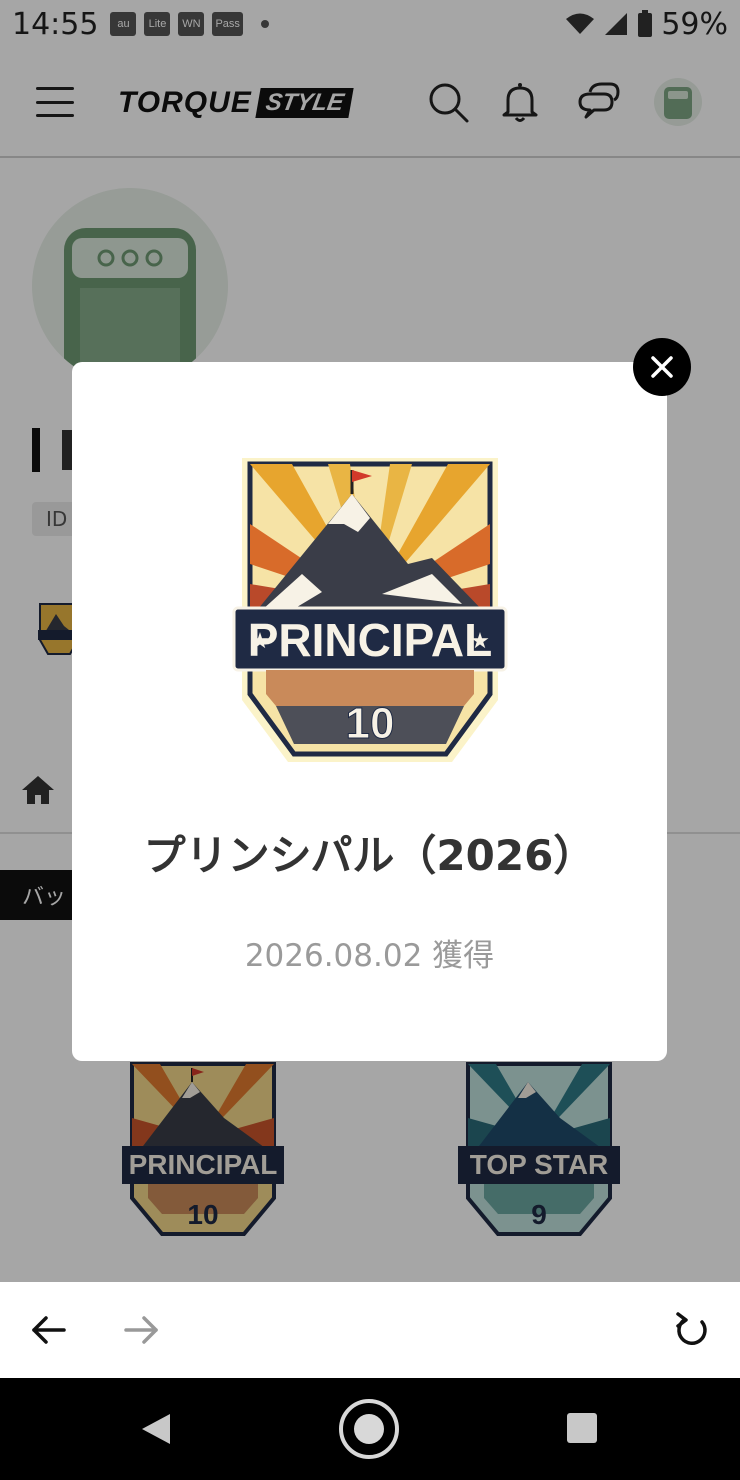  I want to click on badge-acquired-date: 2026.08.02 獲得, so click(369, 956).